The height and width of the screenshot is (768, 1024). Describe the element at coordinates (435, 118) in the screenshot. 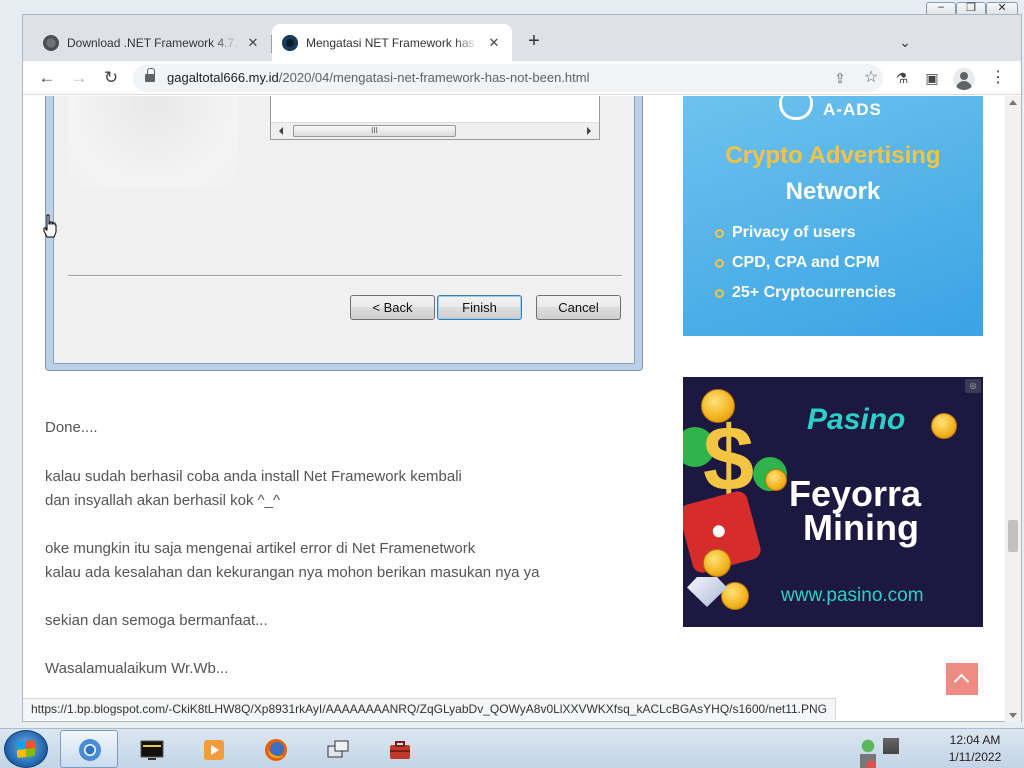

I see `installer-listbox: III` at that location.